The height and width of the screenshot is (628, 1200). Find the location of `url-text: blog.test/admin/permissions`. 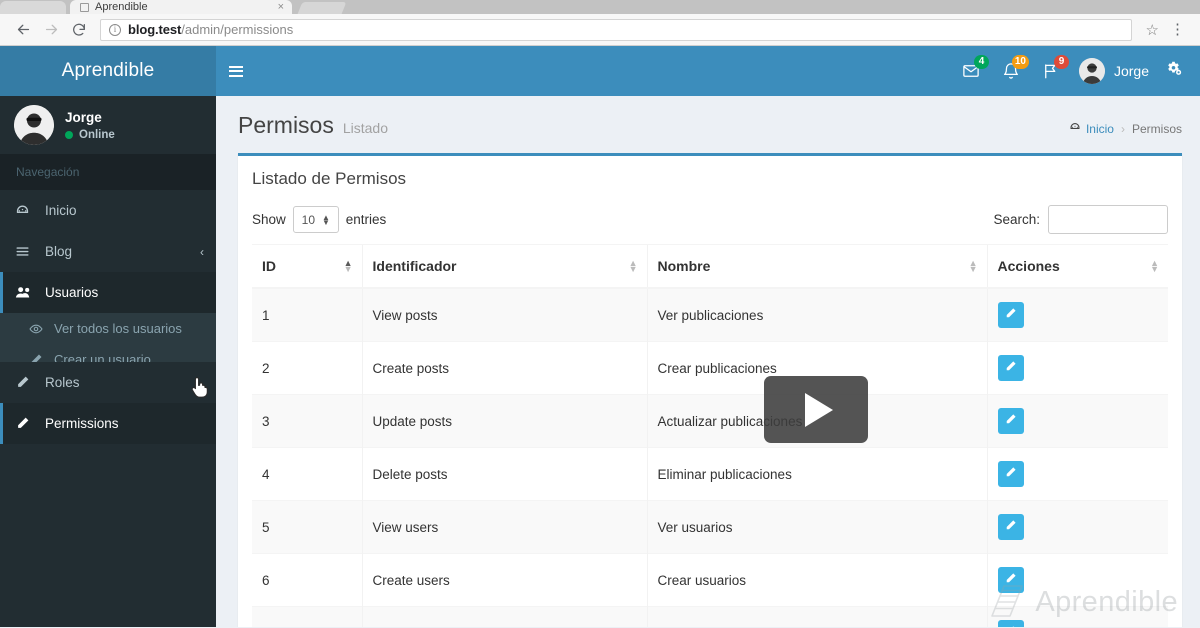

url-text: blog.test/admin/permissions is located at coordinates (210, 29).